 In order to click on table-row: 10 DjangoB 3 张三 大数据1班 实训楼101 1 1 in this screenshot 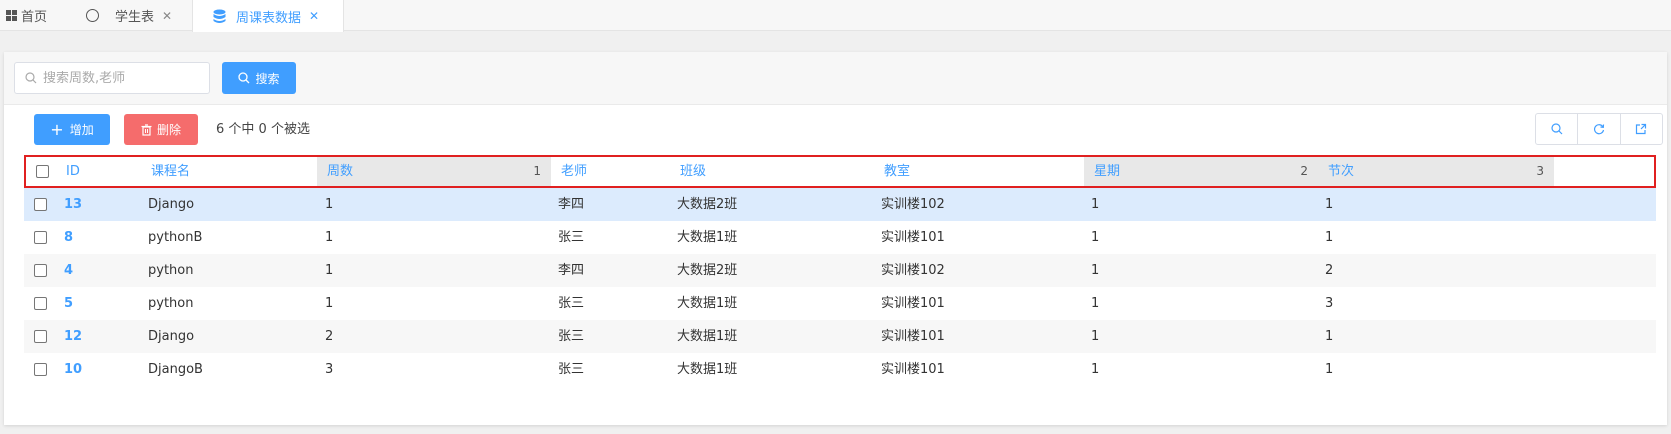, I will do `click(840, 369)`.